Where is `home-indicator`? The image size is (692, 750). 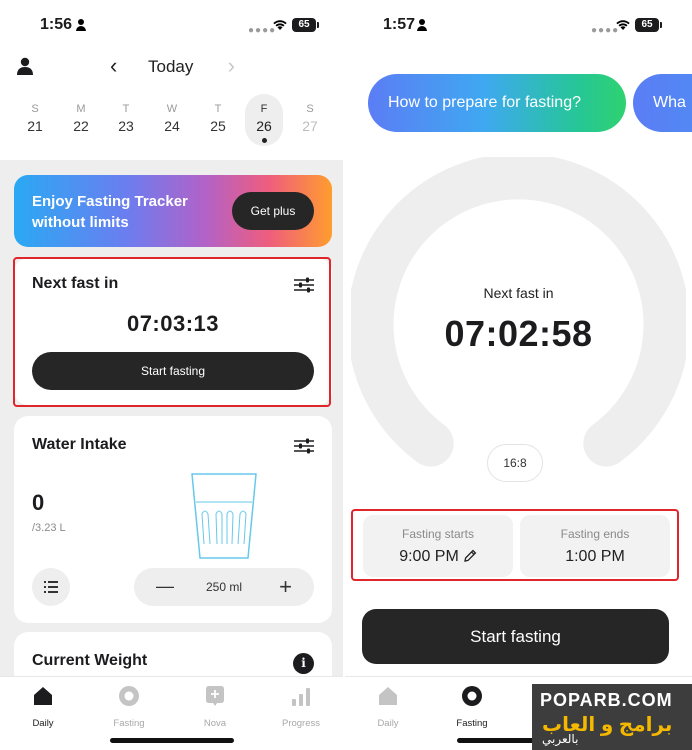 home-indicator is located at coordinates (171, 740).